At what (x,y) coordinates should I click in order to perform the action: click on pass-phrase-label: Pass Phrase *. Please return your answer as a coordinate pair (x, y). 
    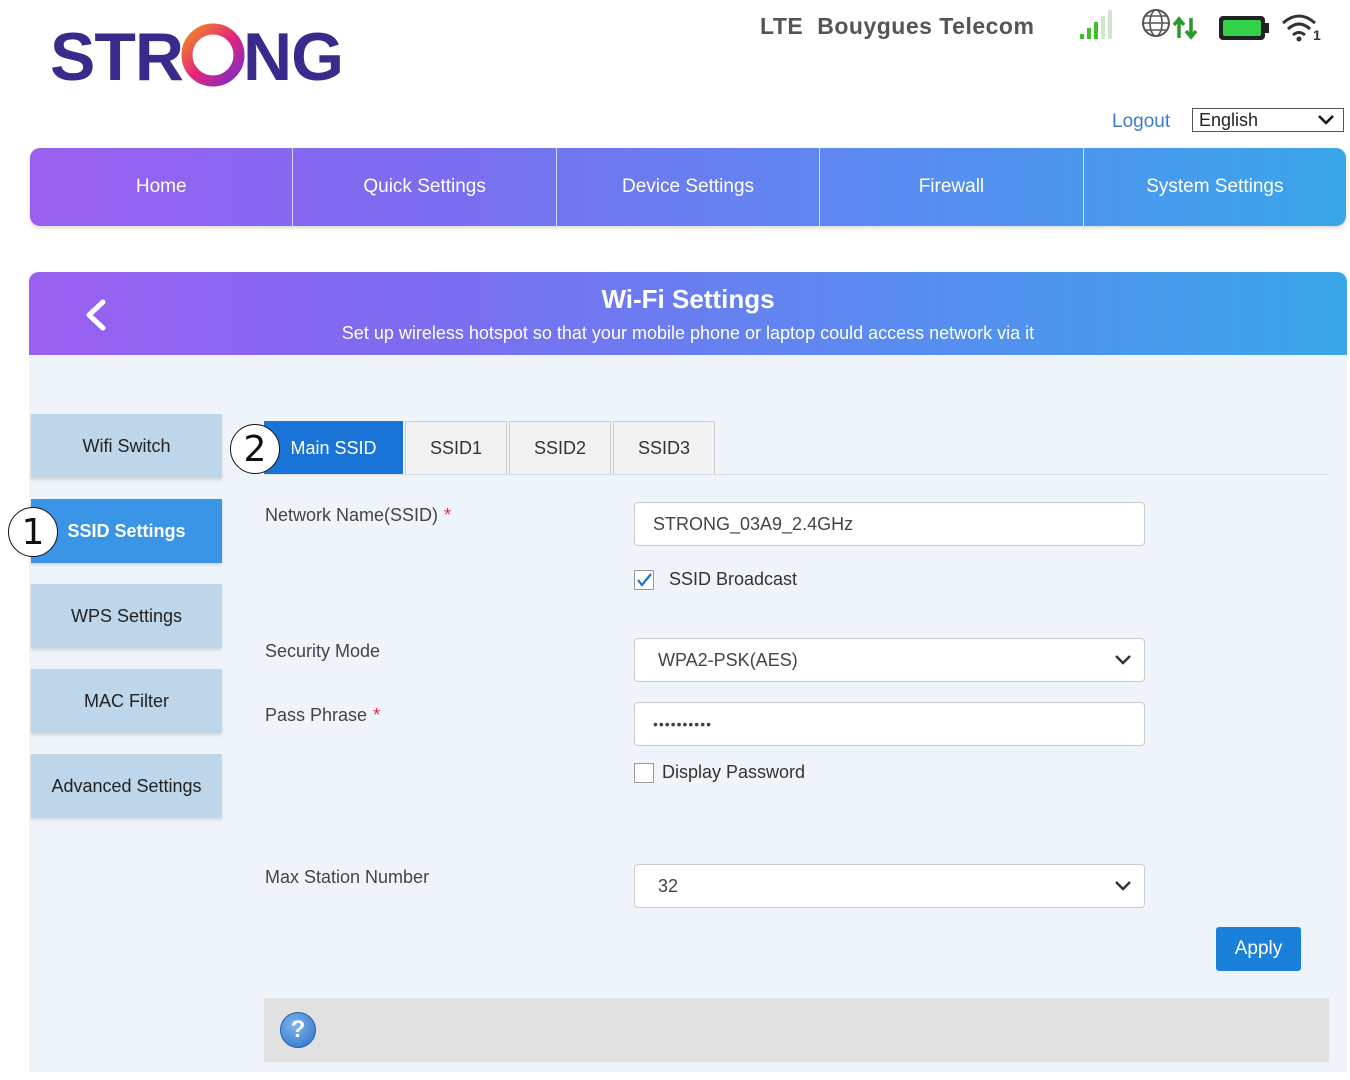
    Looking at the image, I should click on (322, 715).